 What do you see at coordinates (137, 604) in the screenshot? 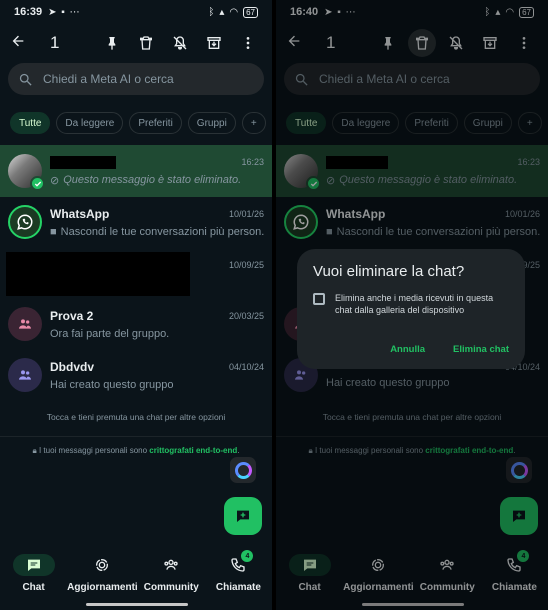
I see `gesture-bar` at bounding box center [137, 604].